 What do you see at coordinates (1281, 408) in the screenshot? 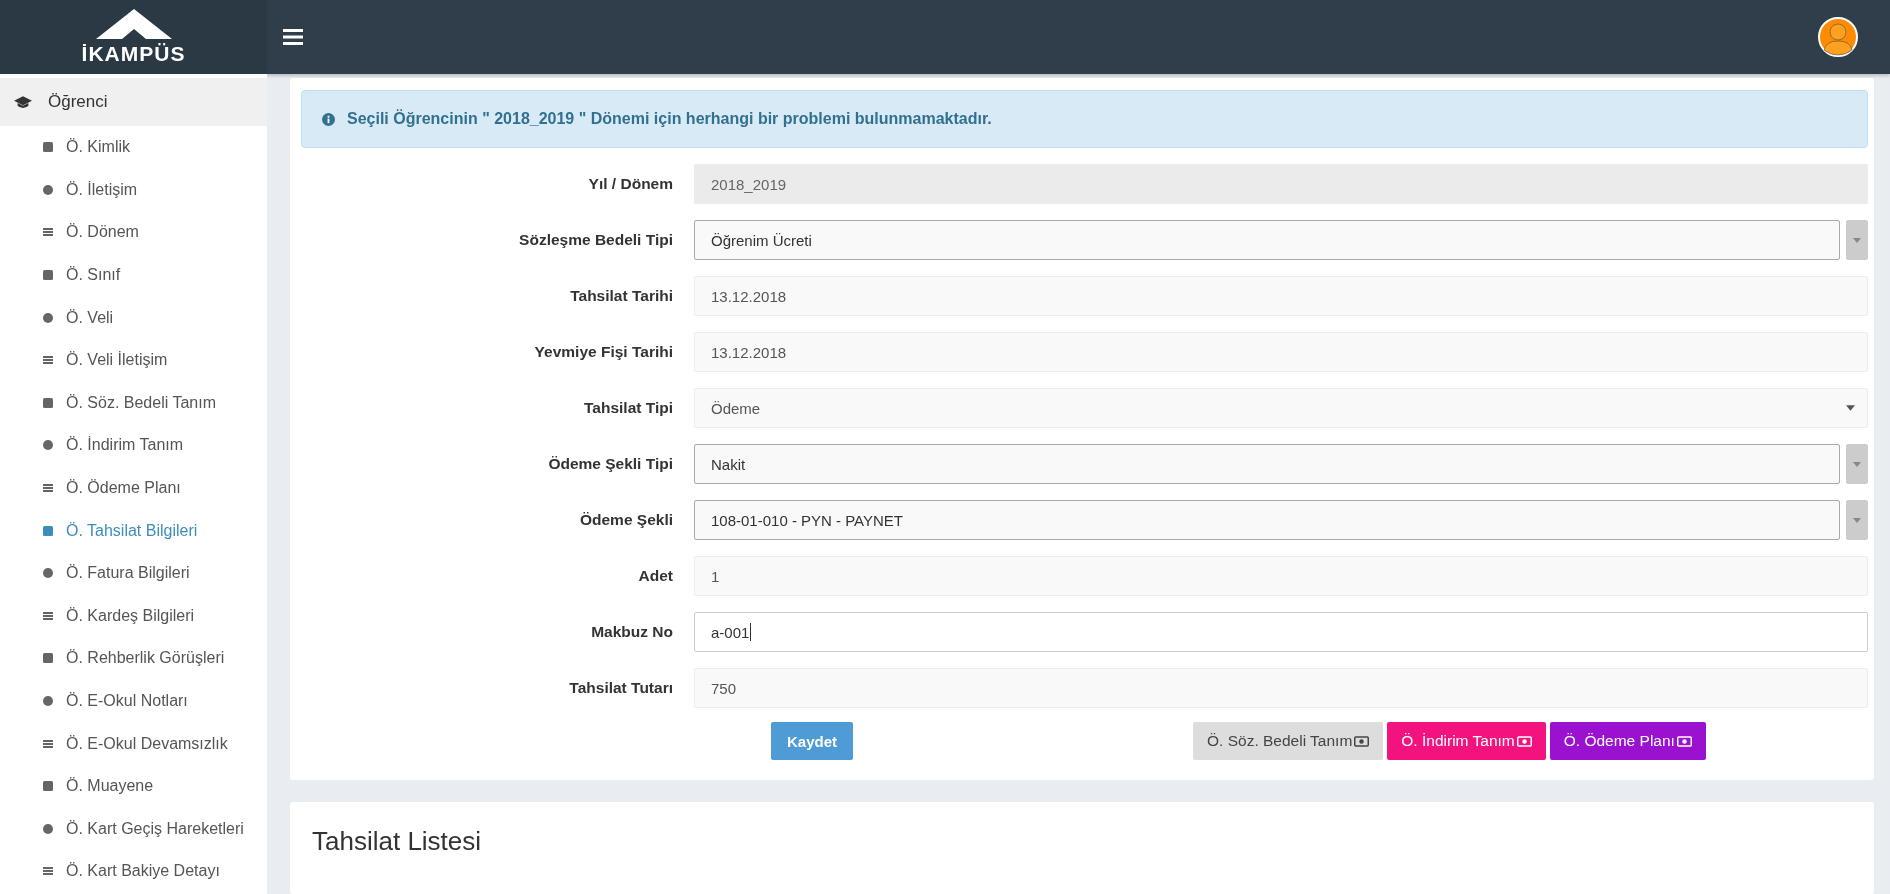
I see `select-field: Ödeme` at bounding box center [1281, 408].